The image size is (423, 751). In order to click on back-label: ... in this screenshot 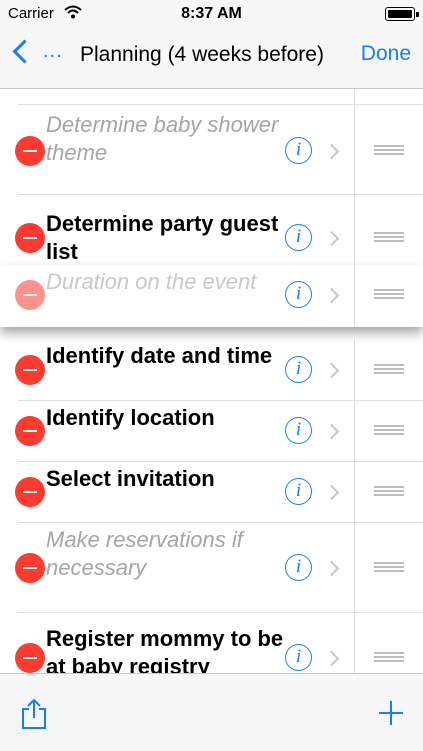, I will do `click(53, 51)`.